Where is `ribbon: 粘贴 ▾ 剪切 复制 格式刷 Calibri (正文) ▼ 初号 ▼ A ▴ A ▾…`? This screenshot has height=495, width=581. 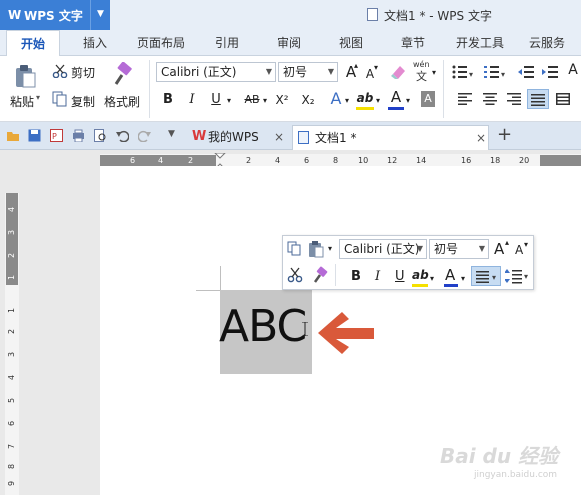 ribbon: 粘贴 ▾ 剪切 复制 格式刷 Calibri (正文) ▼ 初号 ▼ A ▴ A ▾… is located at coordinates (290, 89).